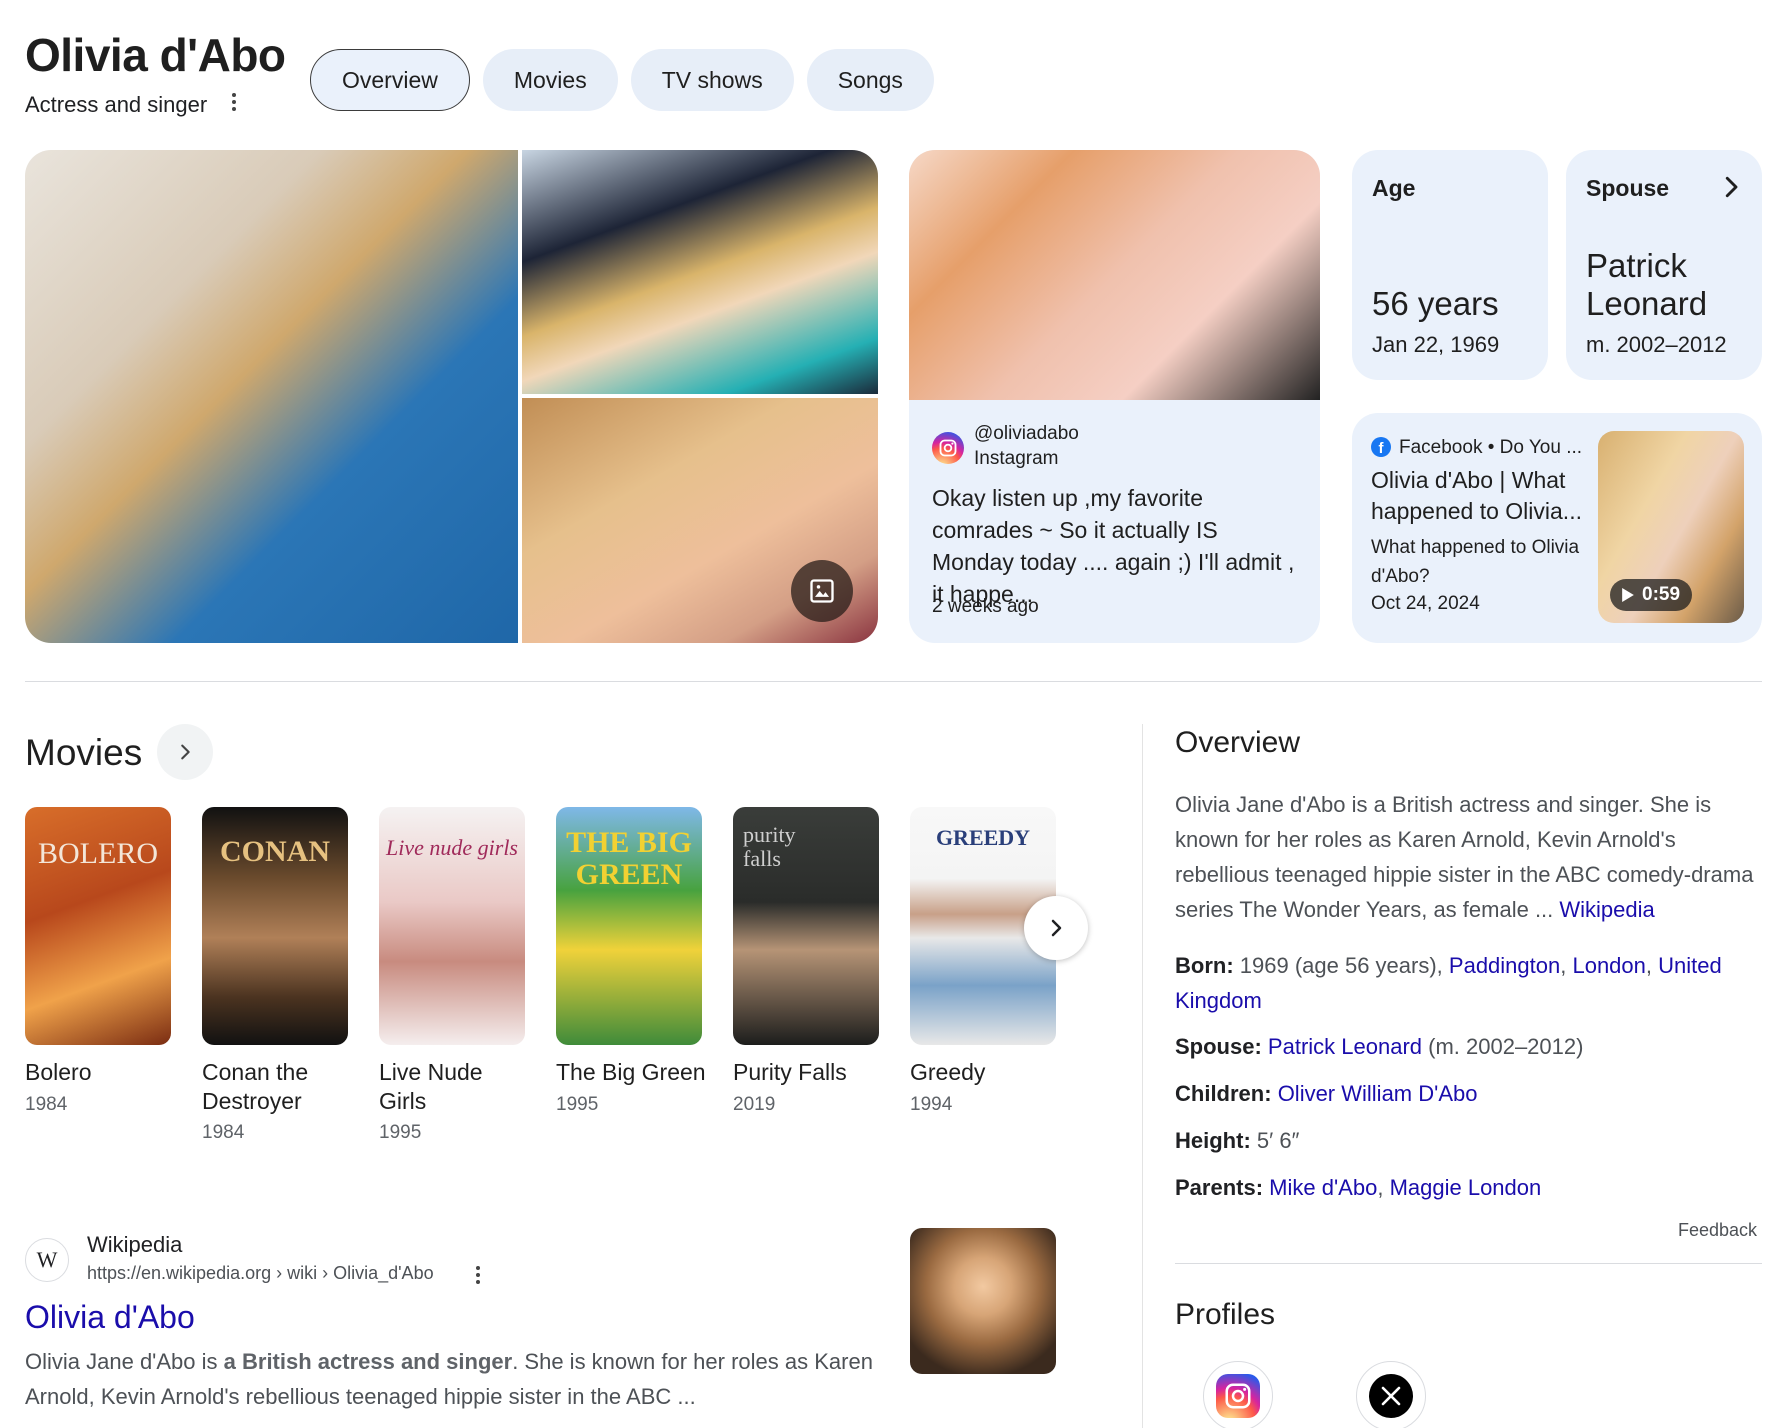 This screenshot has width=1778, height=1428. What do you see at coordinates (983, 1301) in the screenshot?
I see `result-thumbnail` at bounding box center [983, 1301].